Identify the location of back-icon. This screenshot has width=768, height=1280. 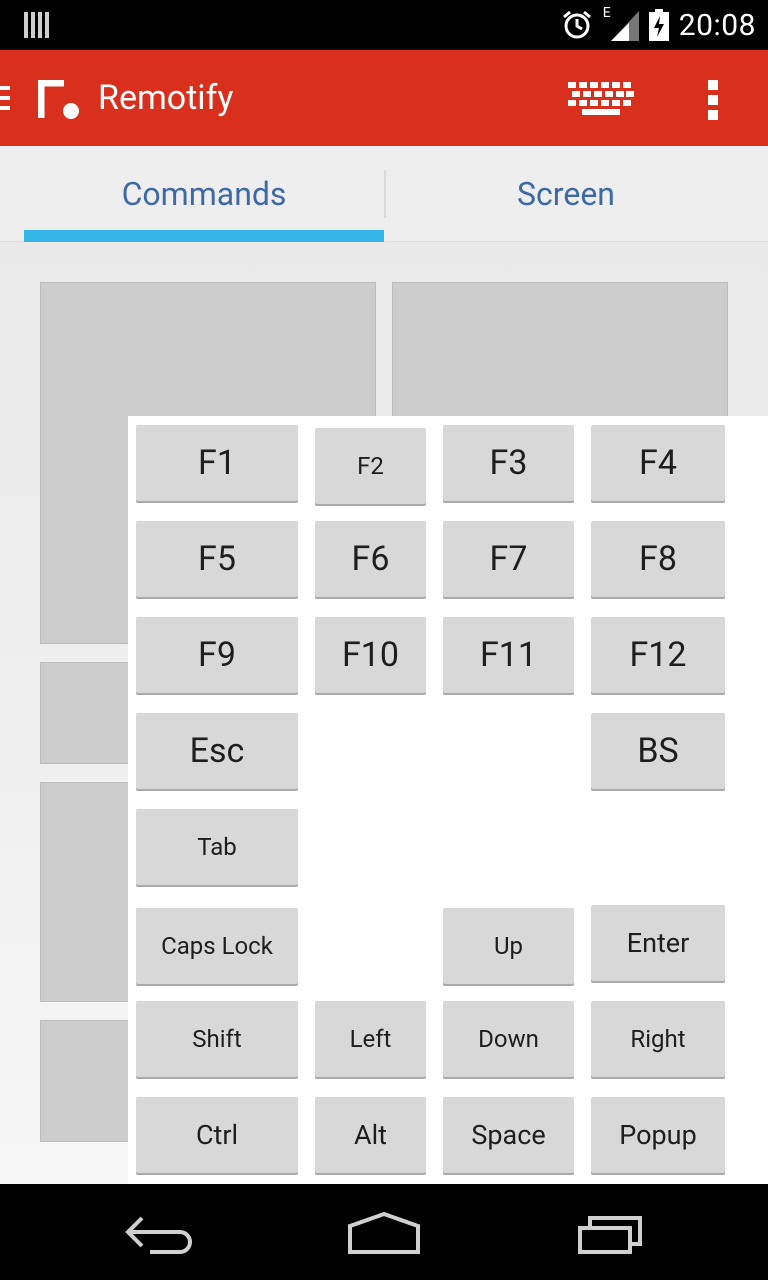
(160, 1232).